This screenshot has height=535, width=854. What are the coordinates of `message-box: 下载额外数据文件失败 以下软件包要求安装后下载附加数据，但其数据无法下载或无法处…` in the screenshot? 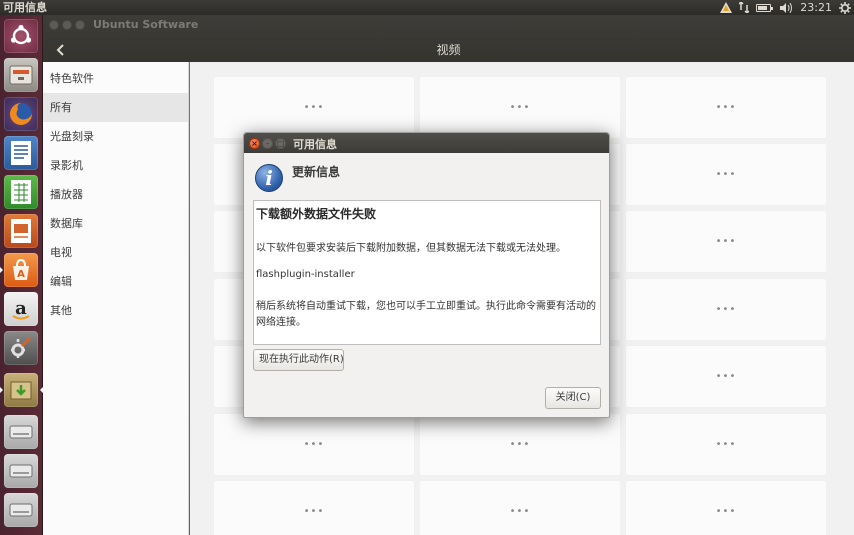 It's located at (427, 272).